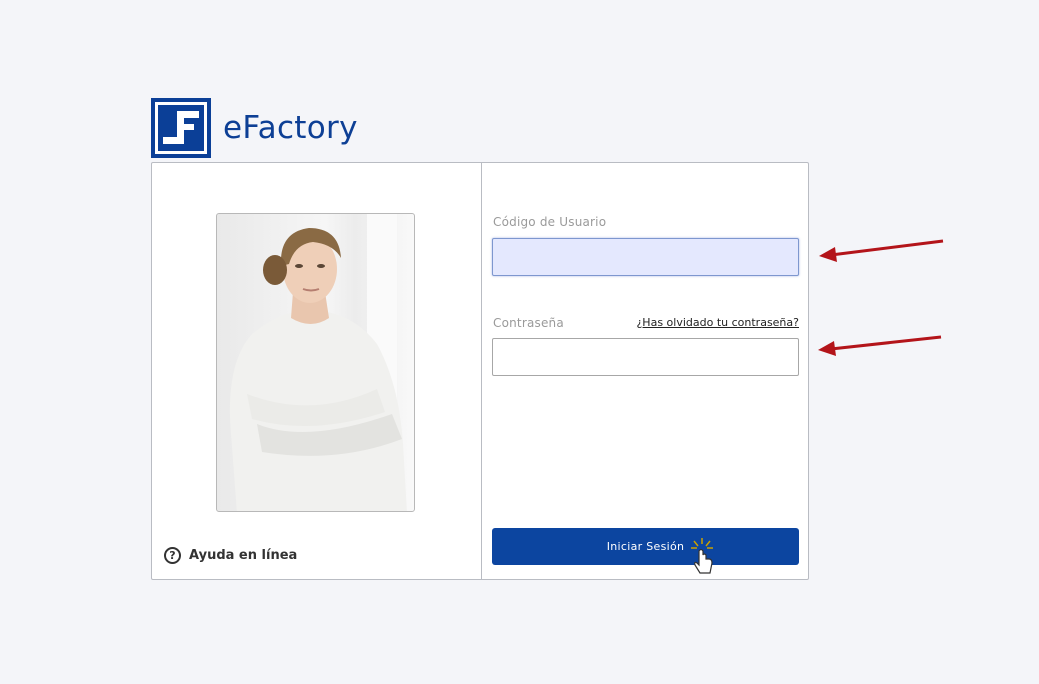 Image resolution: width=1039 pixels, height=684 pixels. Describe the element at coordinates (243, 555) in the screenshot. I see `help-label: Ayuda en línea` at that location.